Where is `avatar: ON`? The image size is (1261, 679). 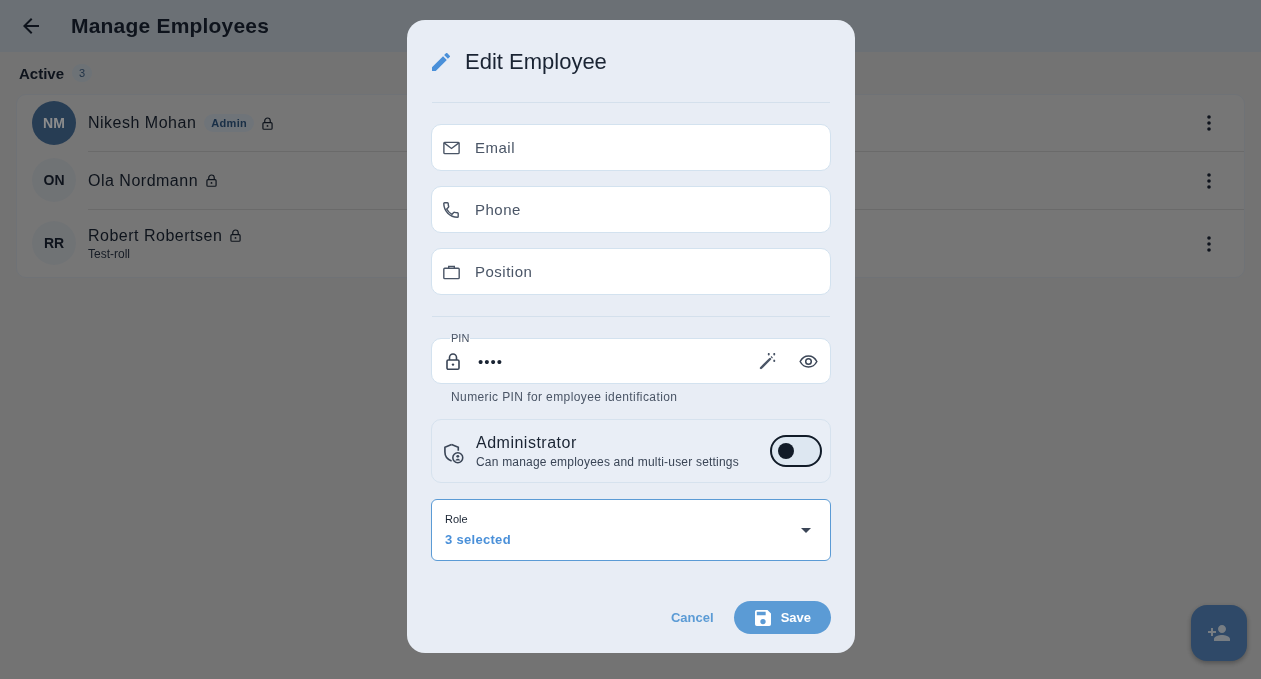 avatar: ON is located at coordinates (54, 180).